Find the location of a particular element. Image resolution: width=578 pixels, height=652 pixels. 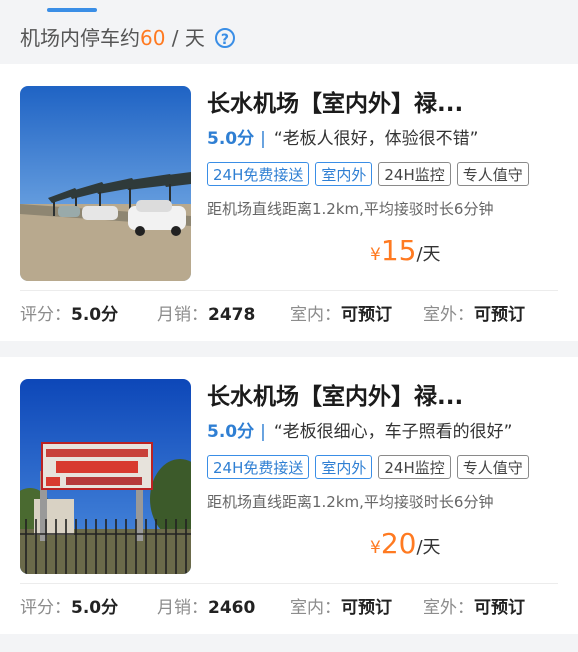

review-snippet: “老板很细心，车子照看的很好” is located at coordinates (393, 432).